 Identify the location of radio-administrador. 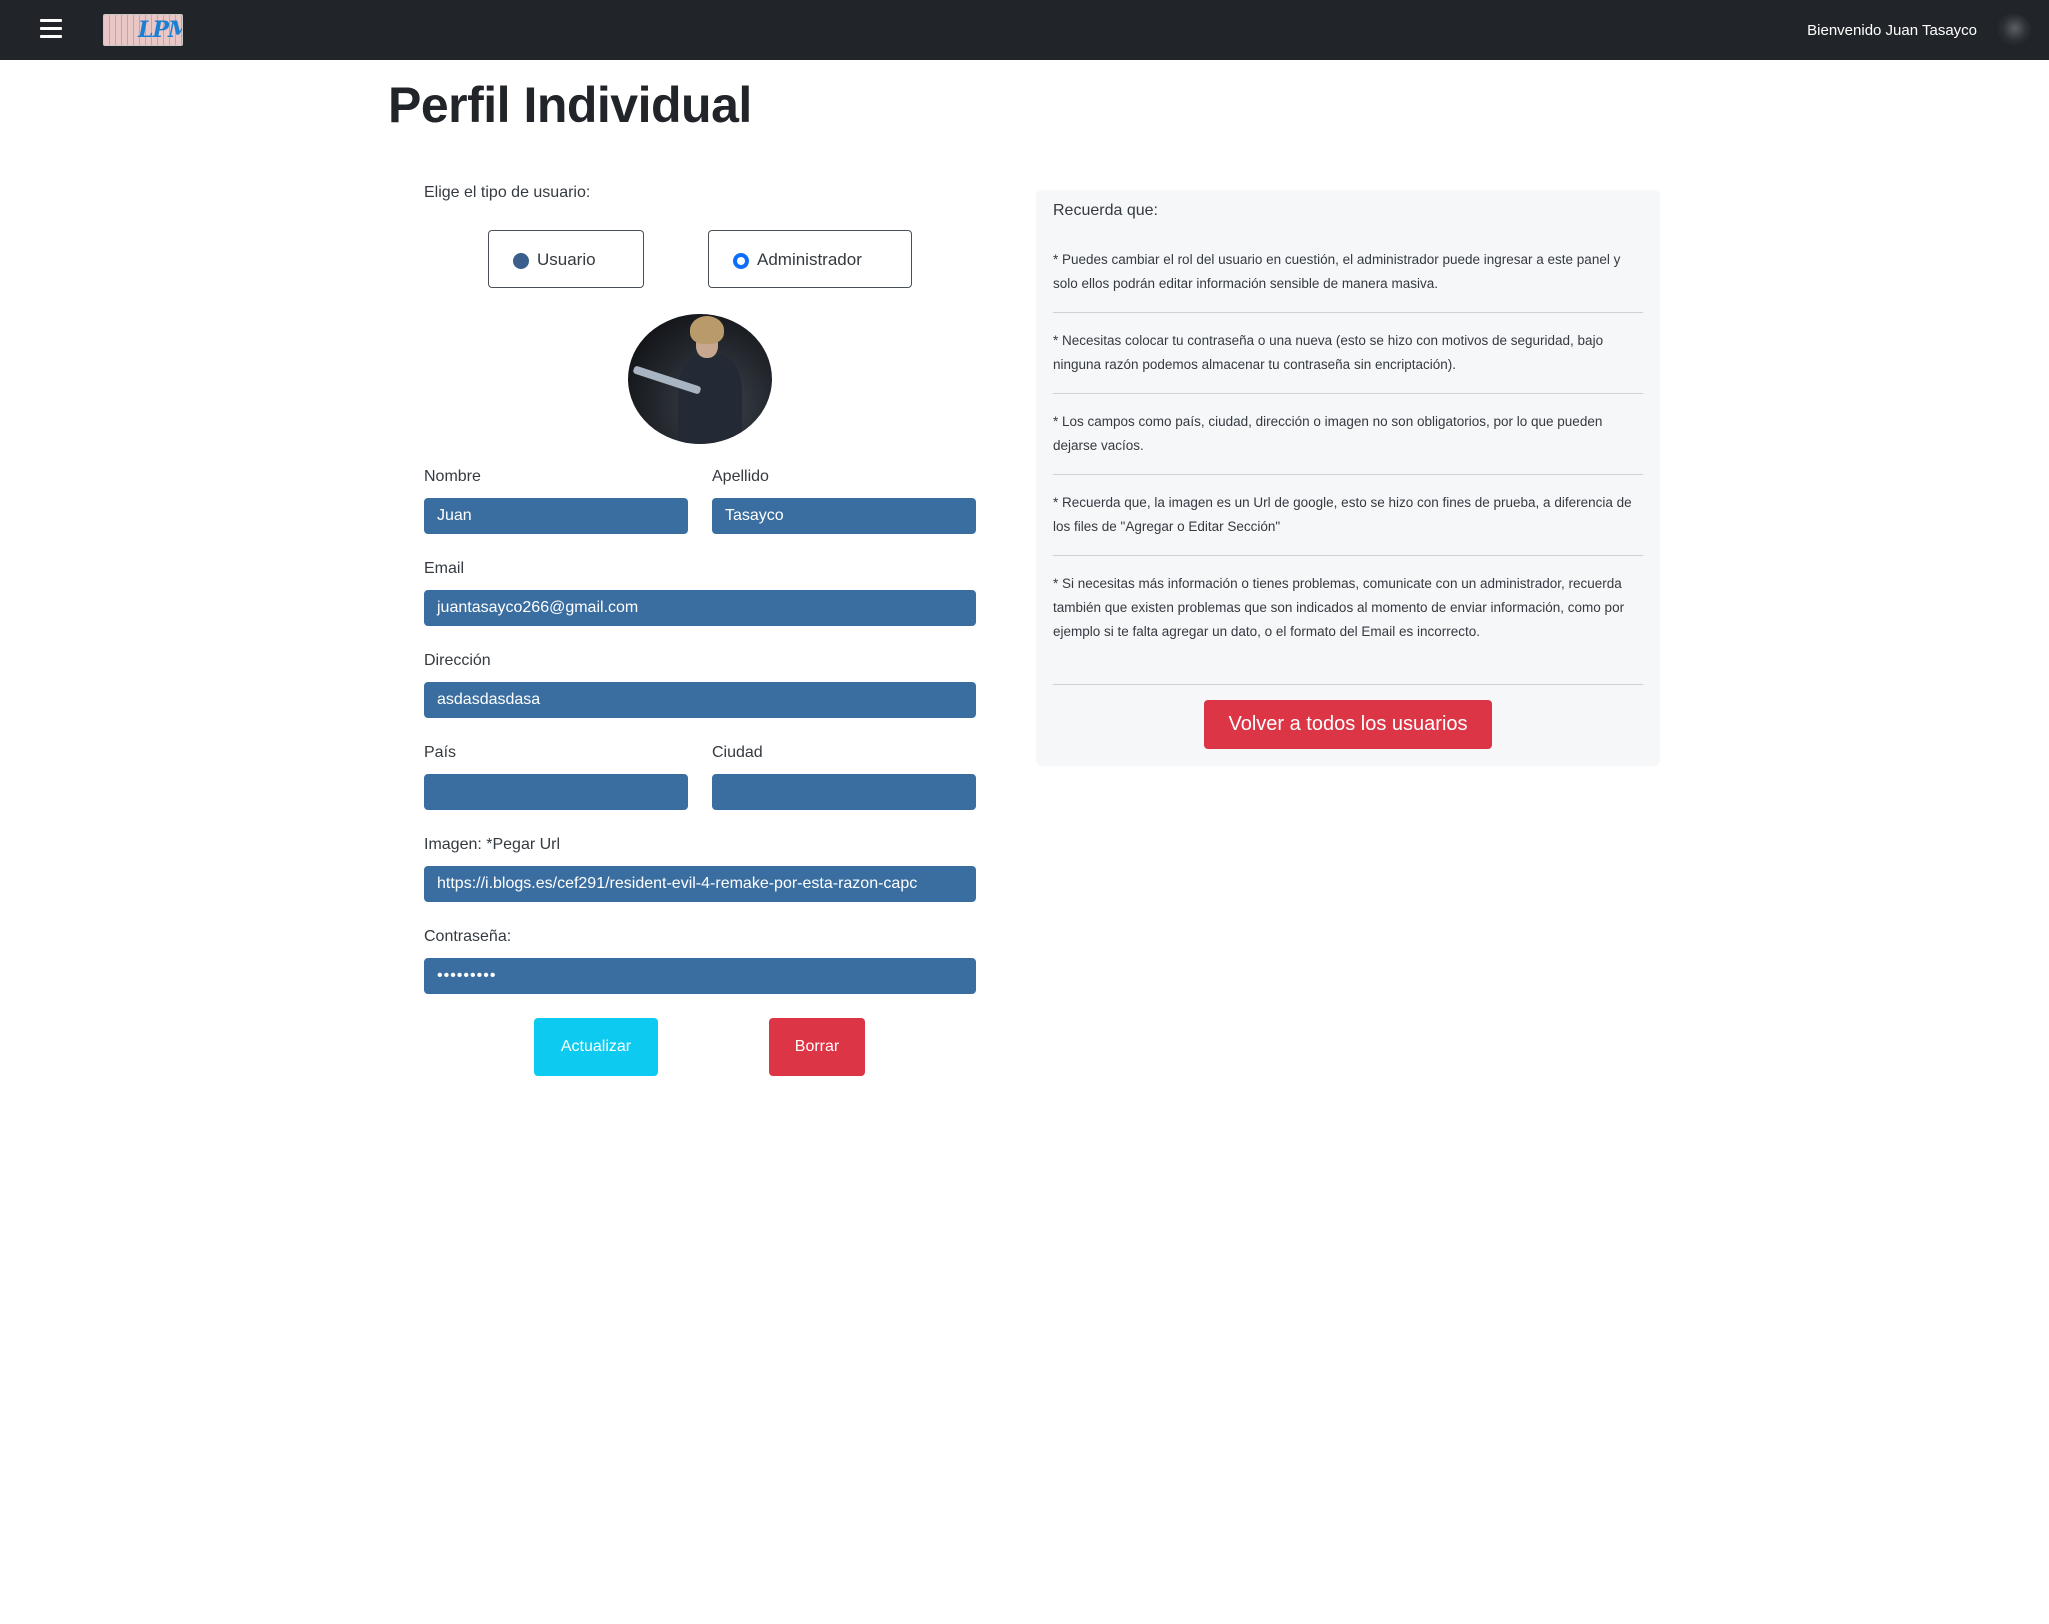
(741, 261).